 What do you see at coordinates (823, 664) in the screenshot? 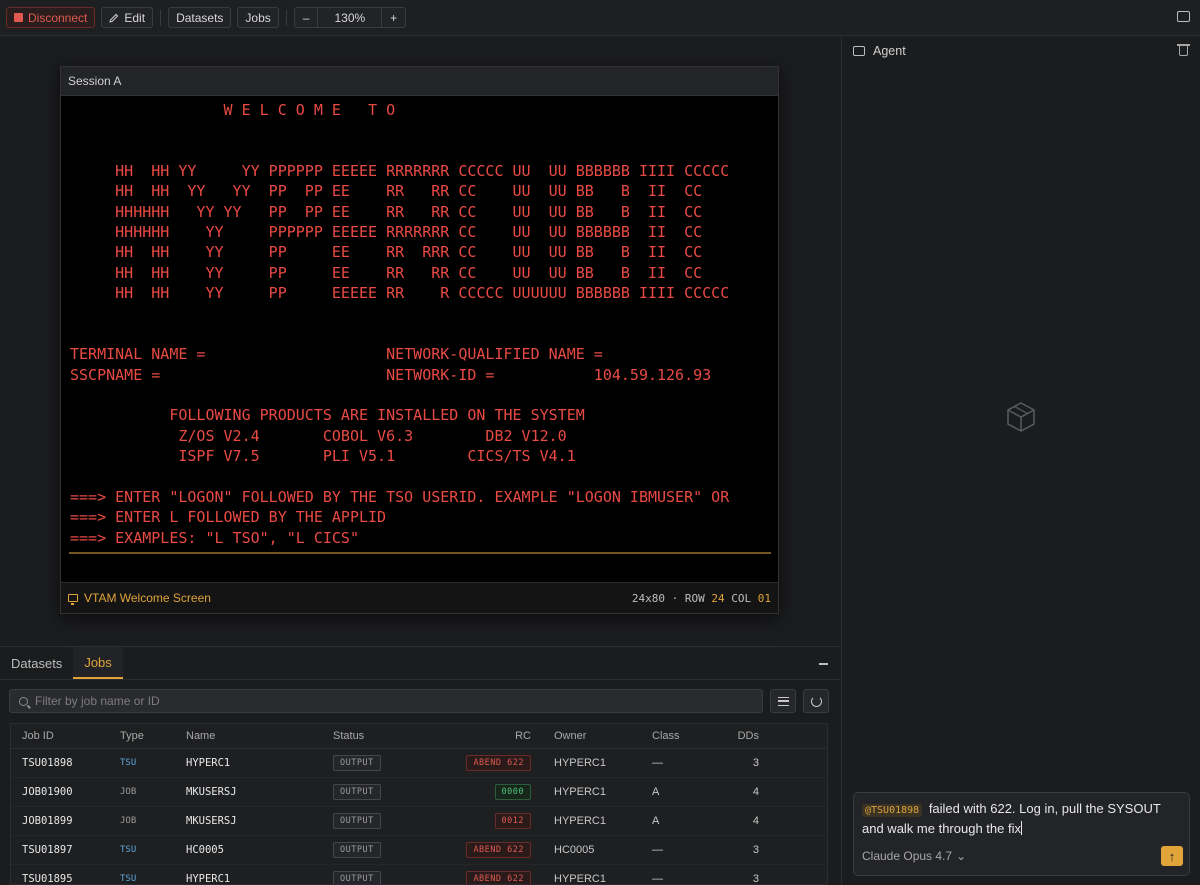
I see `minimize-icon` at bounding box center [823, 664].